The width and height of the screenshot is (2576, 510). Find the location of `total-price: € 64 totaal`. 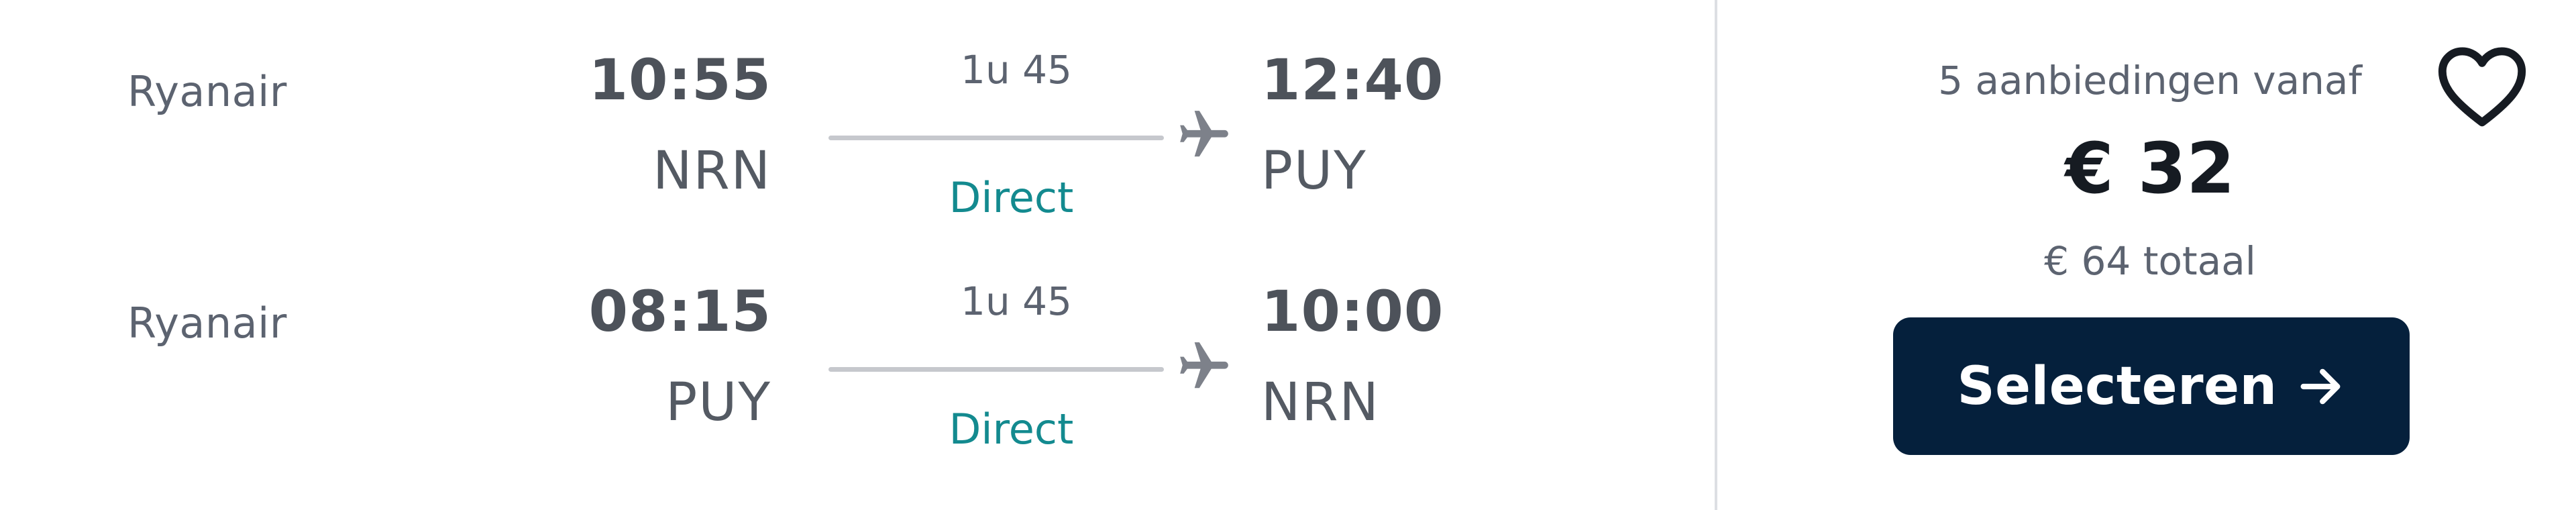

total-price: € 64 totaal is located at coordinates (2150, 261).